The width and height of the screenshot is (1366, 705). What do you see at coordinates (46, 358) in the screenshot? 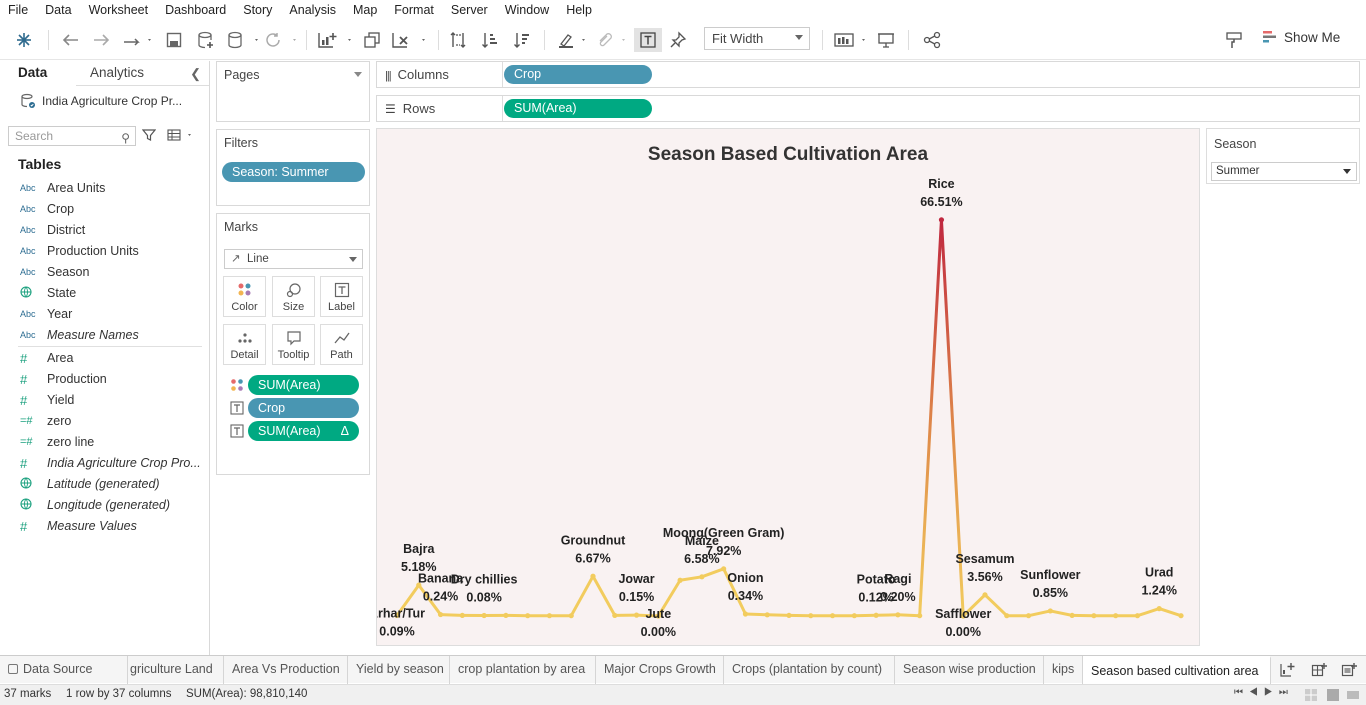
I see `field-area: # Area` at bounding box center [46, 358].